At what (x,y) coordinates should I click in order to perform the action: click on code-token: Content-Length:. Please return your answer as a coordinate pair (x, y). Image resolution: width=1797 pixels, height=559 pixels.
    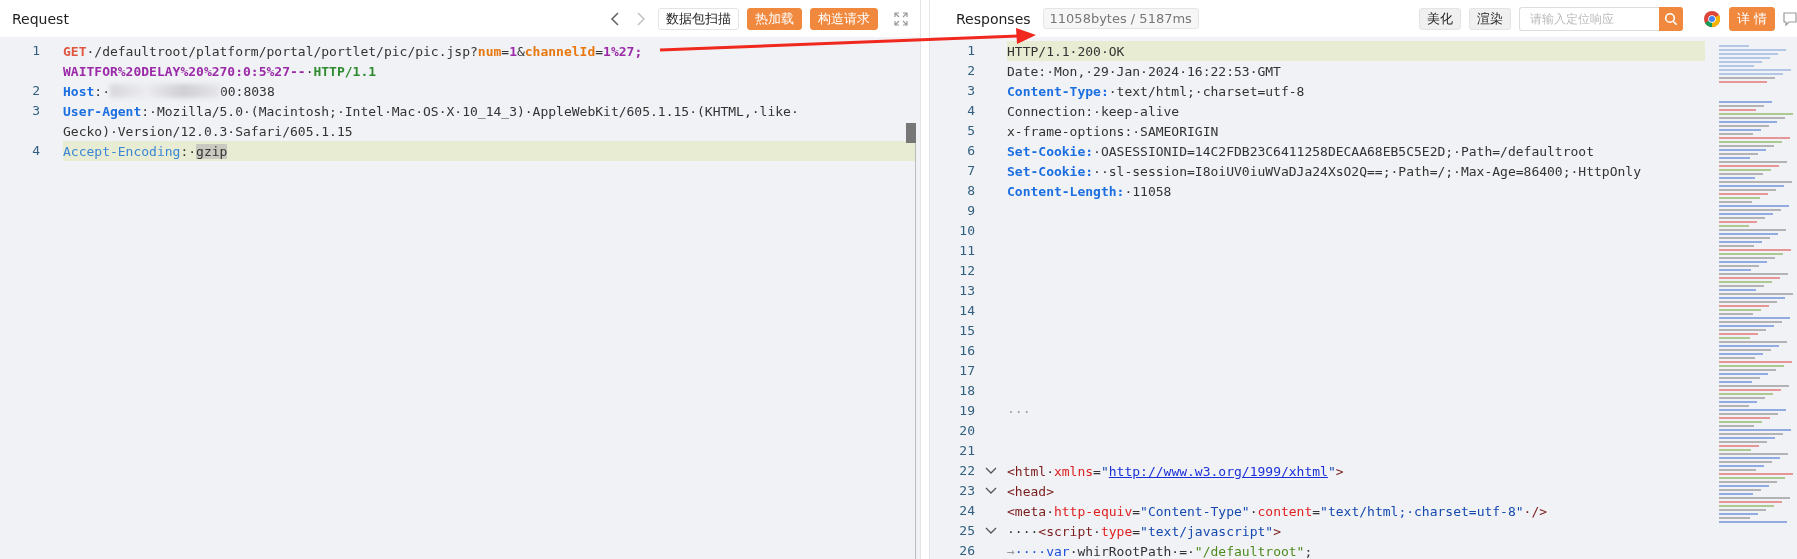
    Looking at the image, I should click on (1066, 191).